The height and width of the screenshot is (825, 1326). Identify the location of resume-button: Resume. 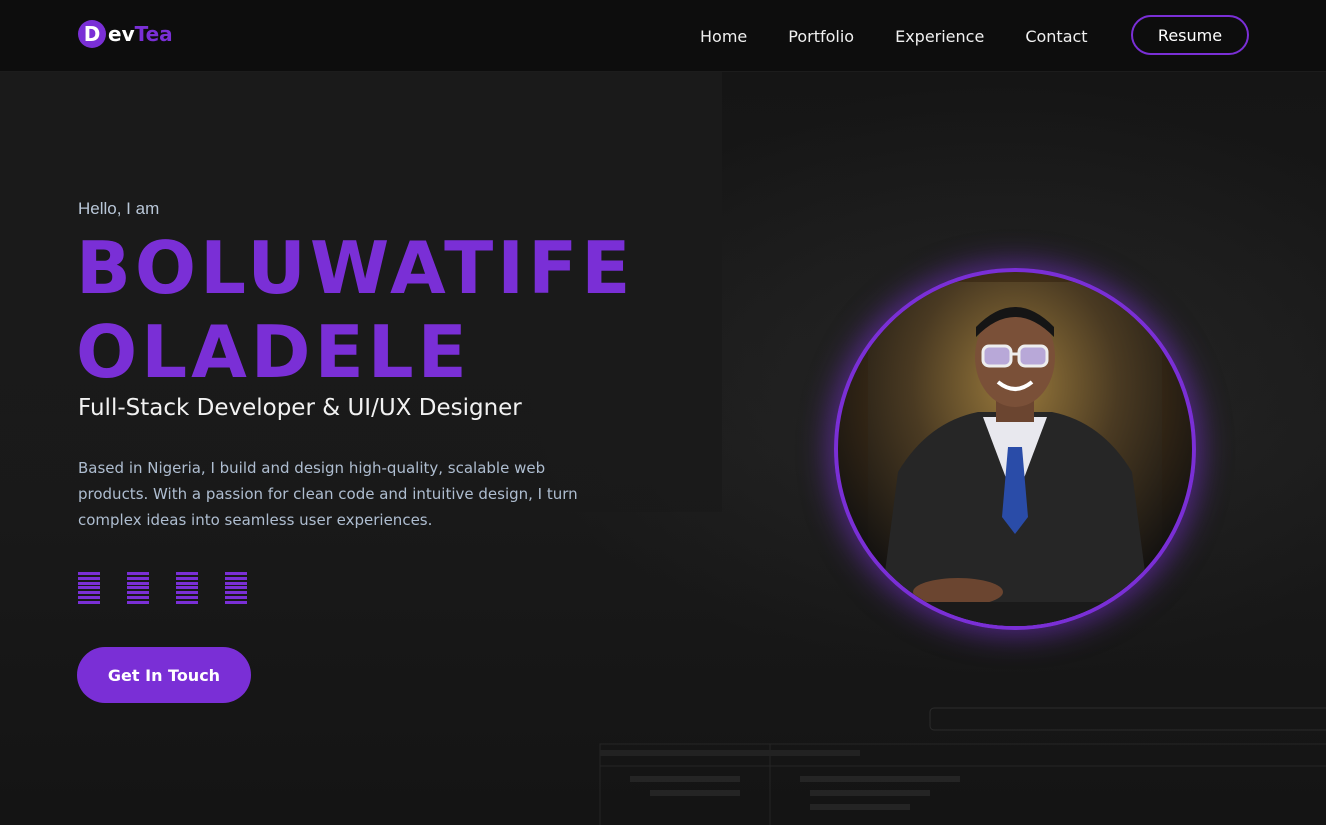
(1190, 35).